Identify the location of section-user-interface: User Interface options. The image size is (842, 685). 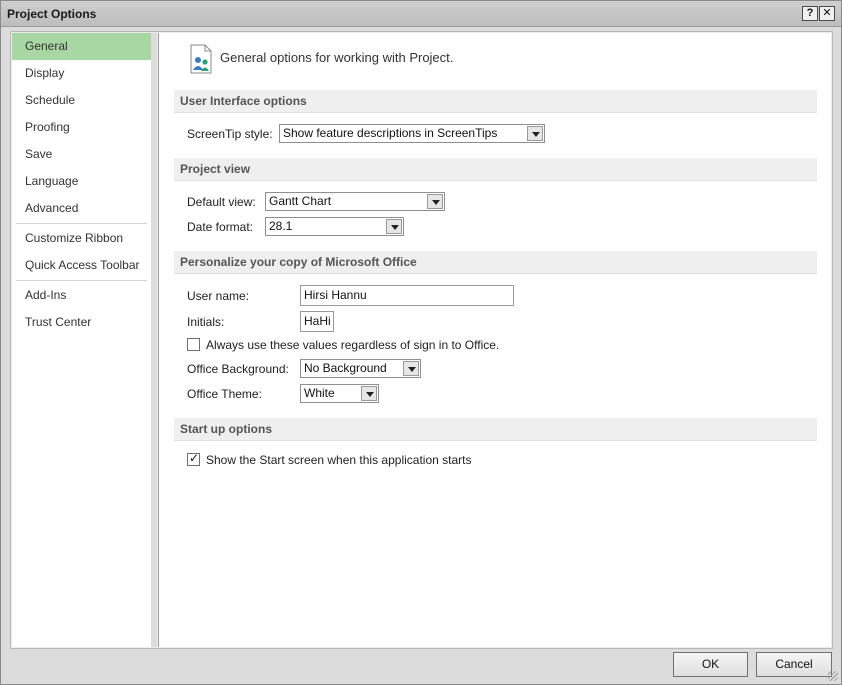
(495, 101).